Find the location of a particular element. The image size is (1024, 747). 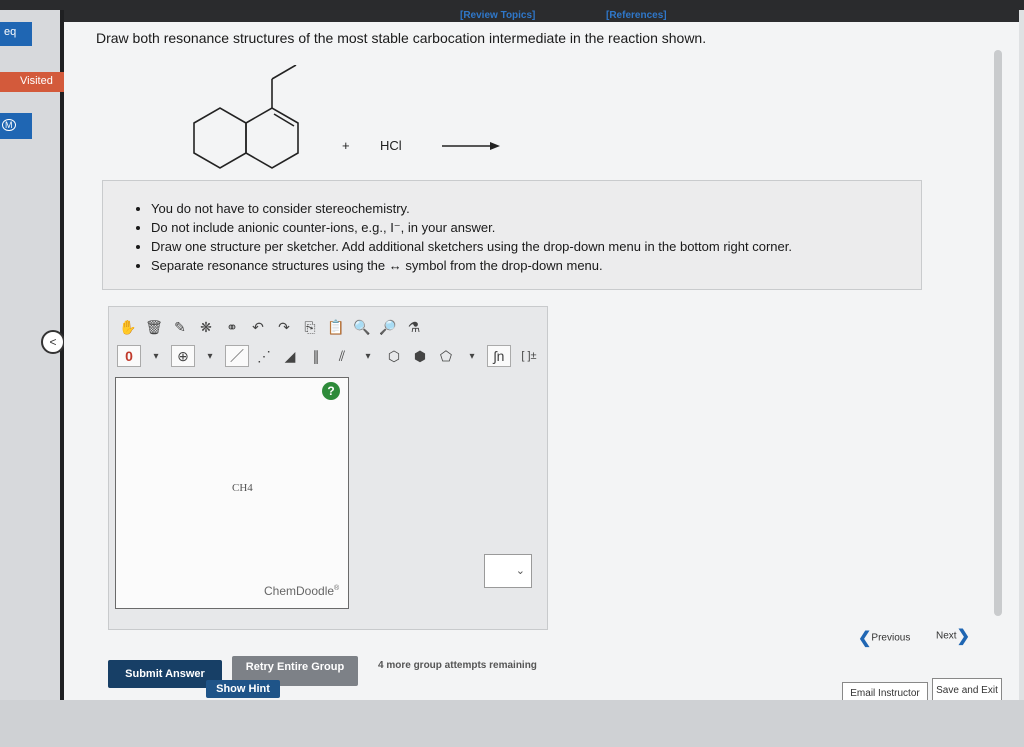

previous-button: ❮Previous is located at coordinates (884, 638).